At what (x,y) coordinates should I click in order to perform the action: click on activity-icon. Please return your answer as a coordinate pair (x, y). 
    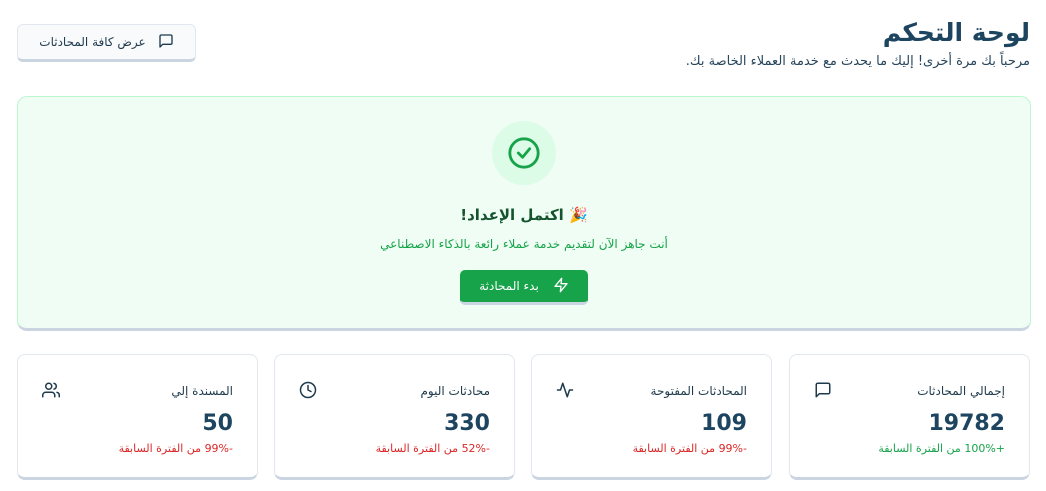
    Looking at the image, I should click on (565, 390).